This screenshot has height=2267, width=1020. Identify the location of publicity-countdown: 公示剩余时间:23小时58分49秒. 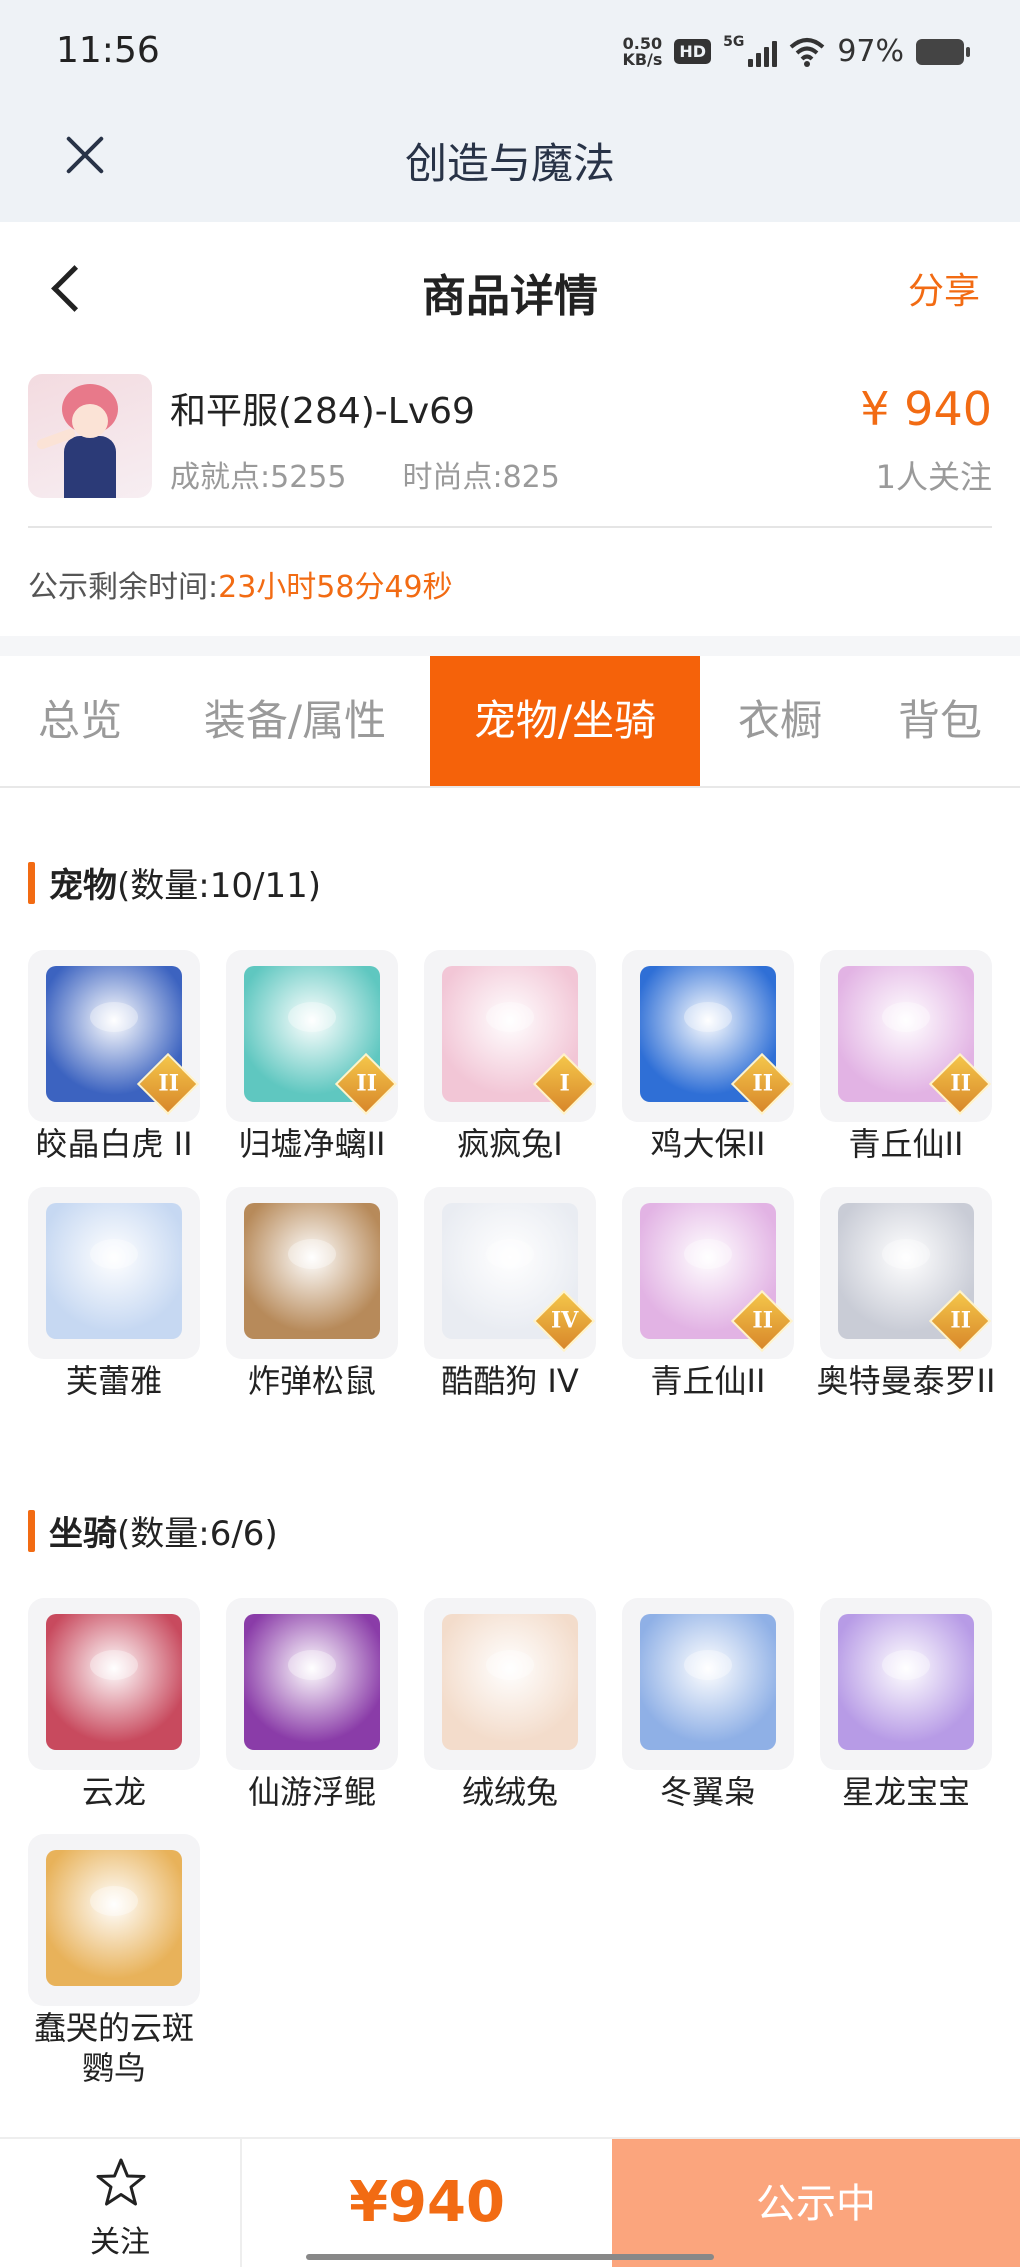
(240, 584).